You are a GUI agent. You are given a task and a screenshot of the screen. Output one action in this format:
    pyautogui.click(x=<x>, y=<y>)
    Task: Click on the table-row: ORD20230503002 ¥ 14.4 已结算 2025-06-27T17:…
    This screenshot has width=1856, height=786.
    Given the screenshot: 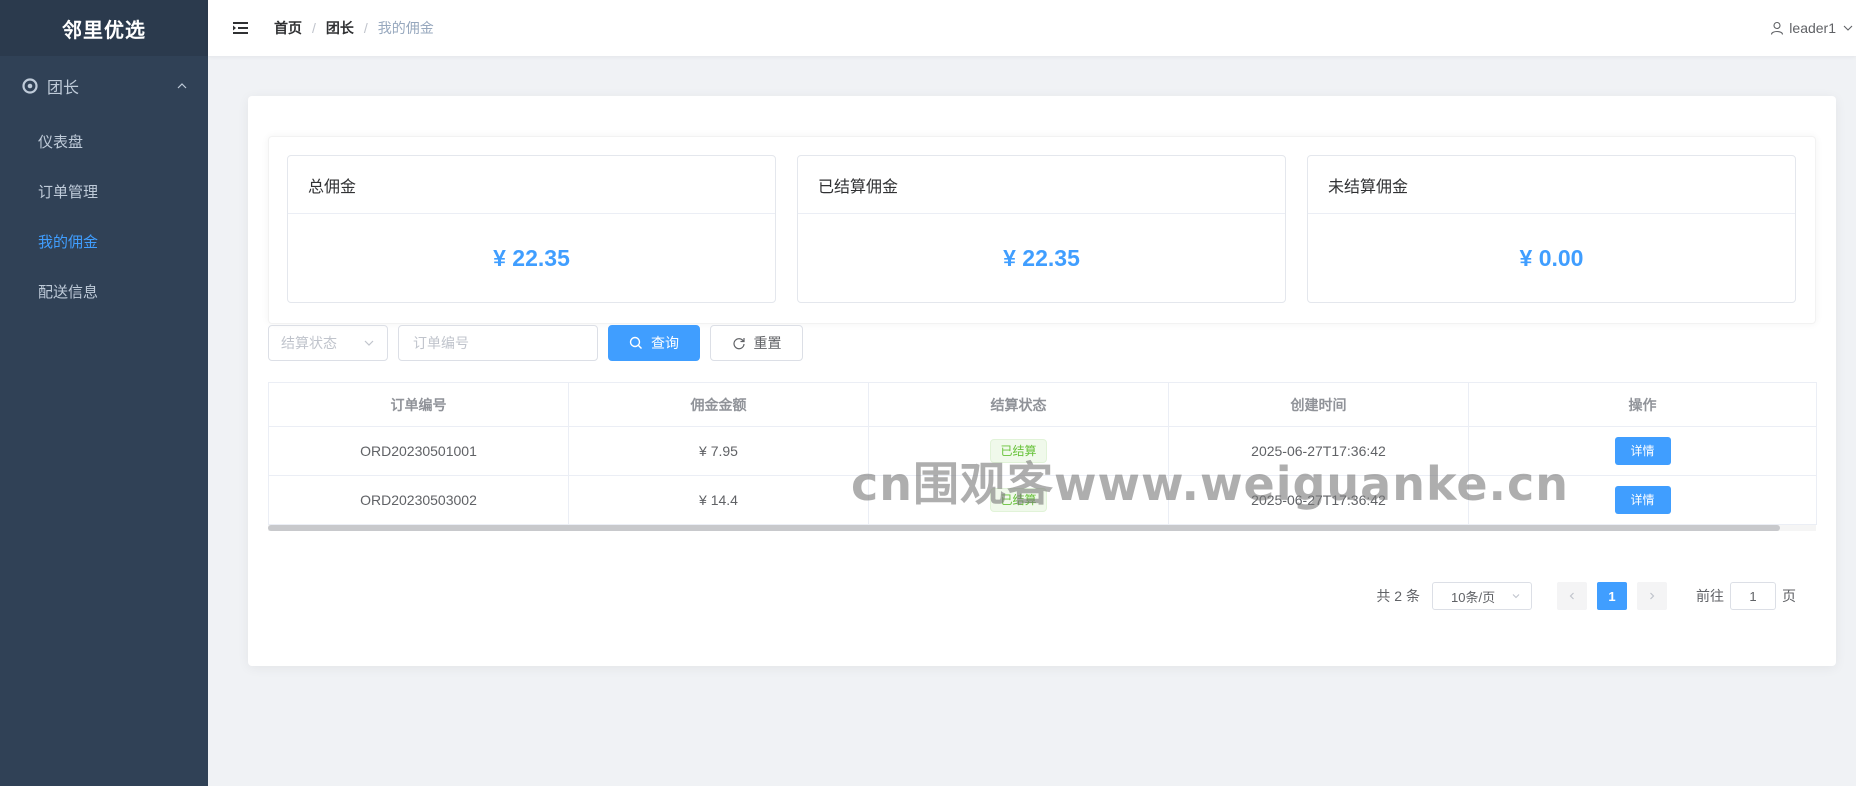 What is the action you would take?
    pyautogui.click(x=1042, y=500)
    